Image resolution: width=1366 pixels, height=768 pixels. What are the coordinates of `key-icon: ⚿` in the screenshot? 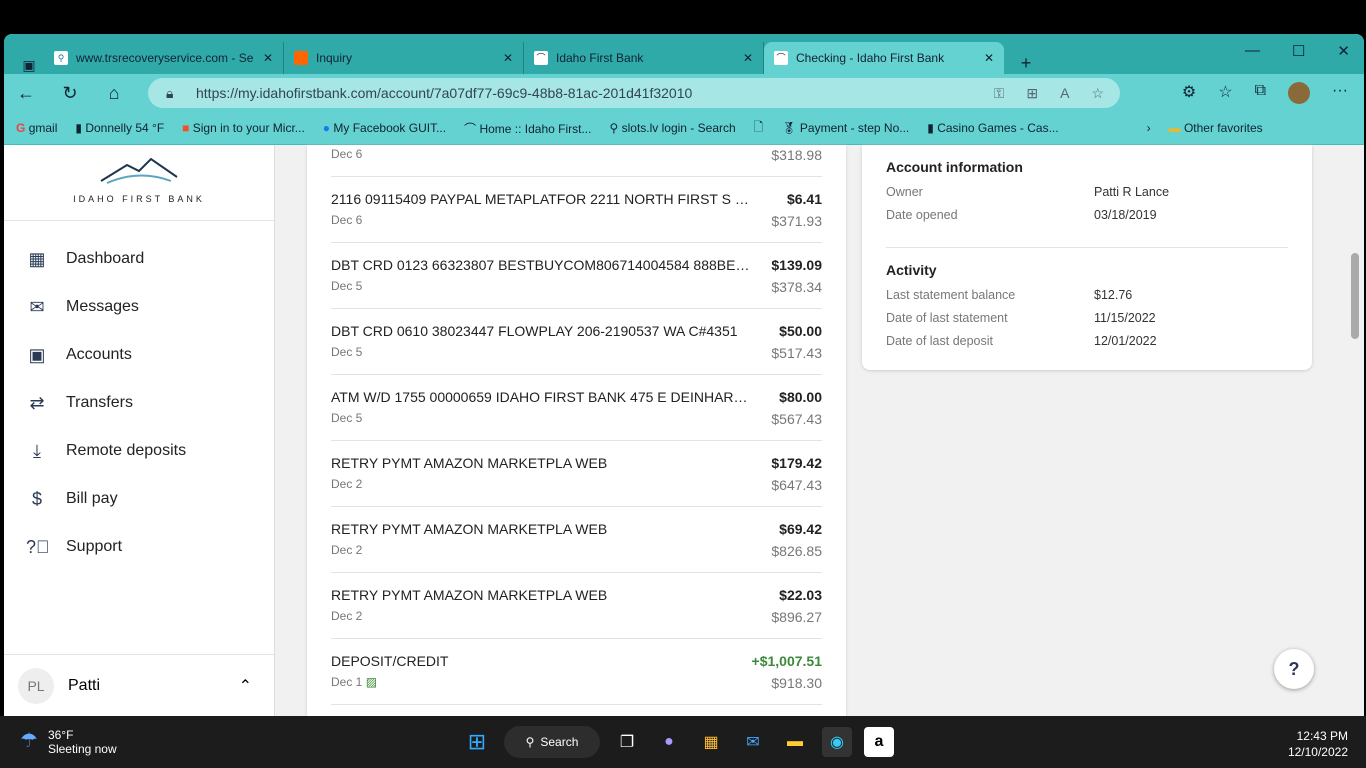 It's located at (999, 93).